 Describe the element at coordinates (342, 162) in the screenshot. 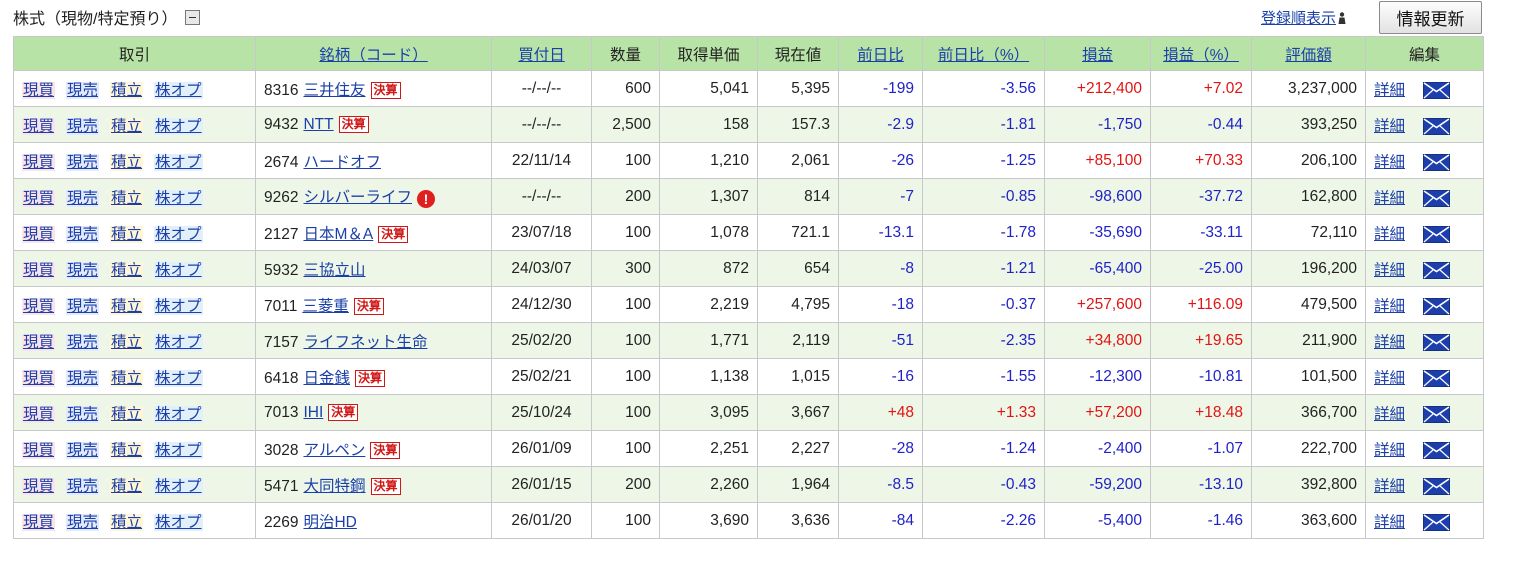

I see `stock-name-link: ハードオフ` at that location.